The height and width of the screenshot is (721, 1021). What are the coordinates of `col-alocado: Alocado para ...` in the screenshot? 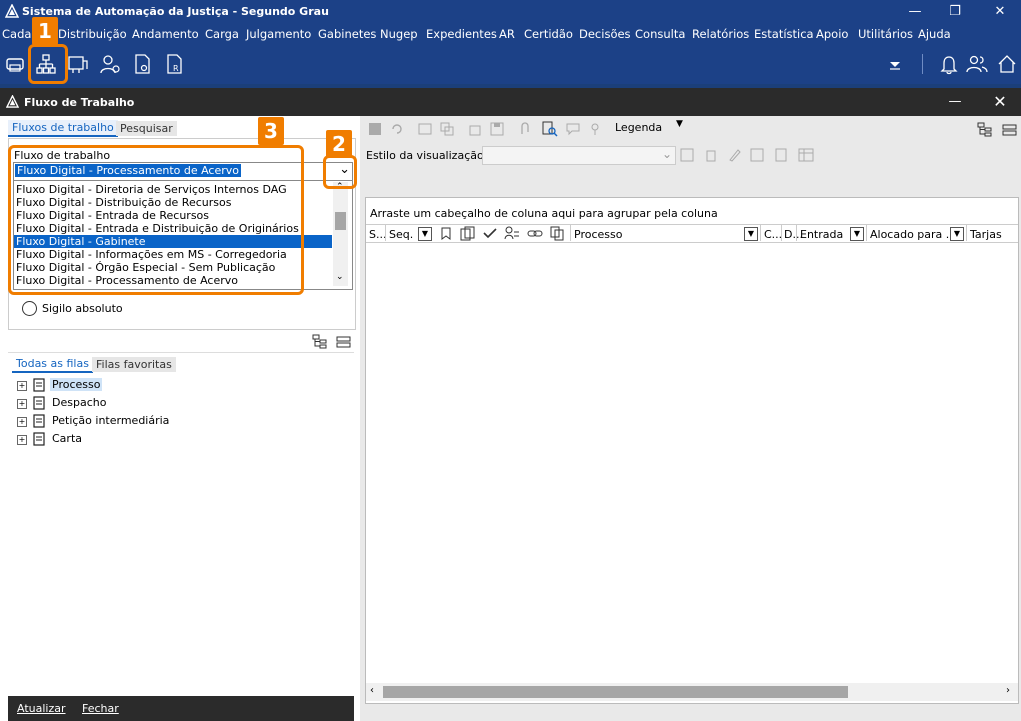 It's located at (913, 234).